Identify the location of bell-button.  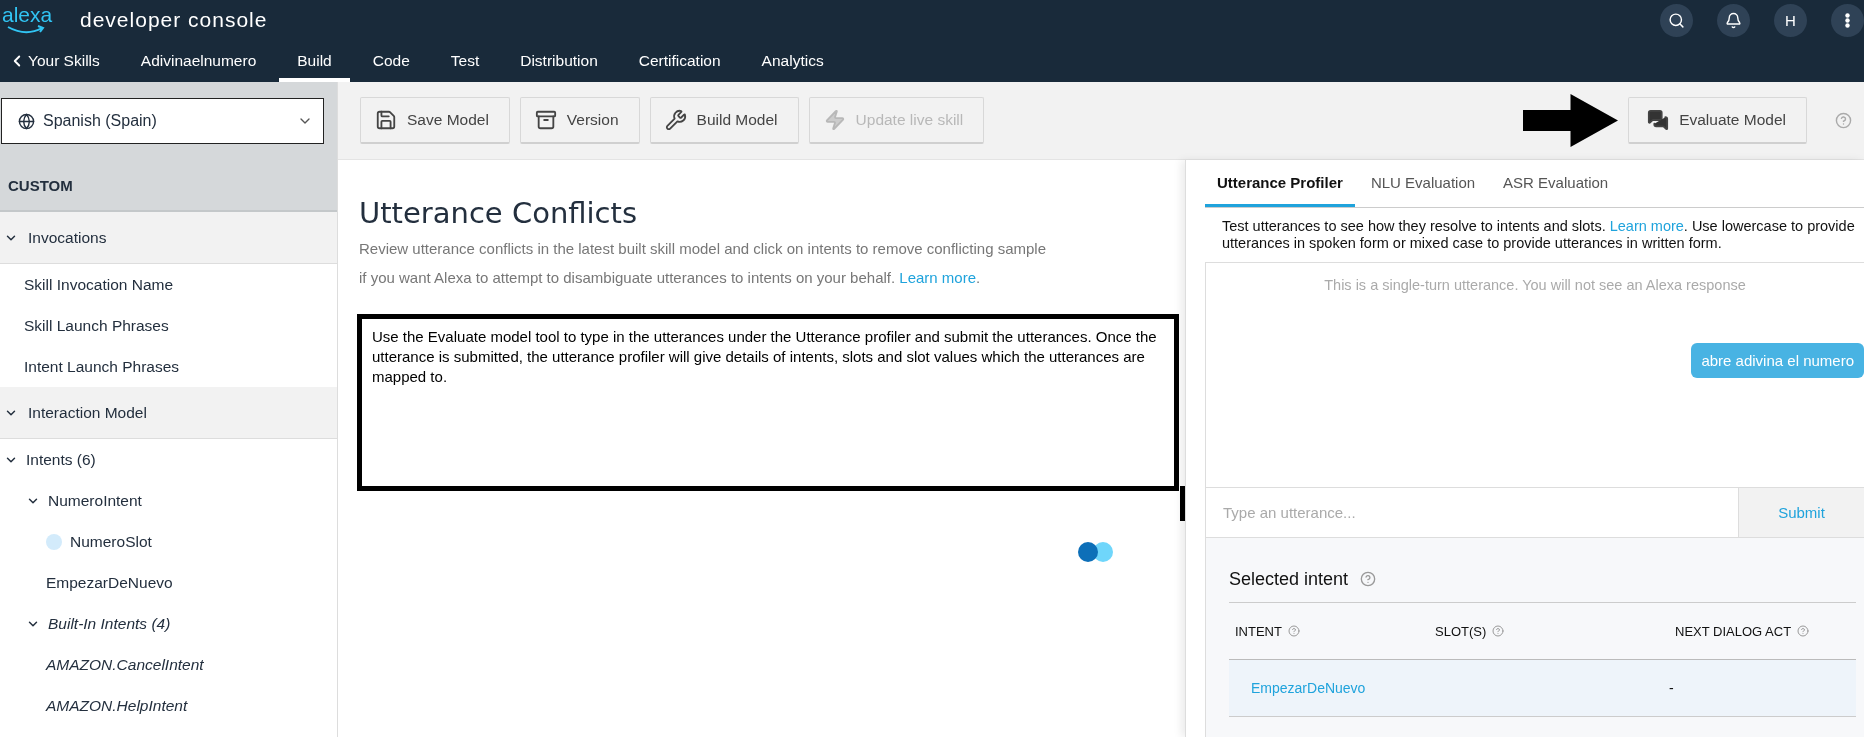
(1733, 20).